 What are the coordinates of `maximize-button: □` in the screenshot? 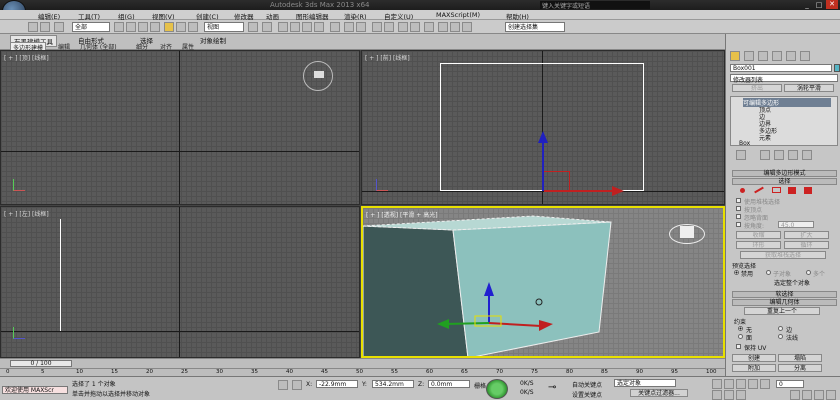 It's located at (819, 5).